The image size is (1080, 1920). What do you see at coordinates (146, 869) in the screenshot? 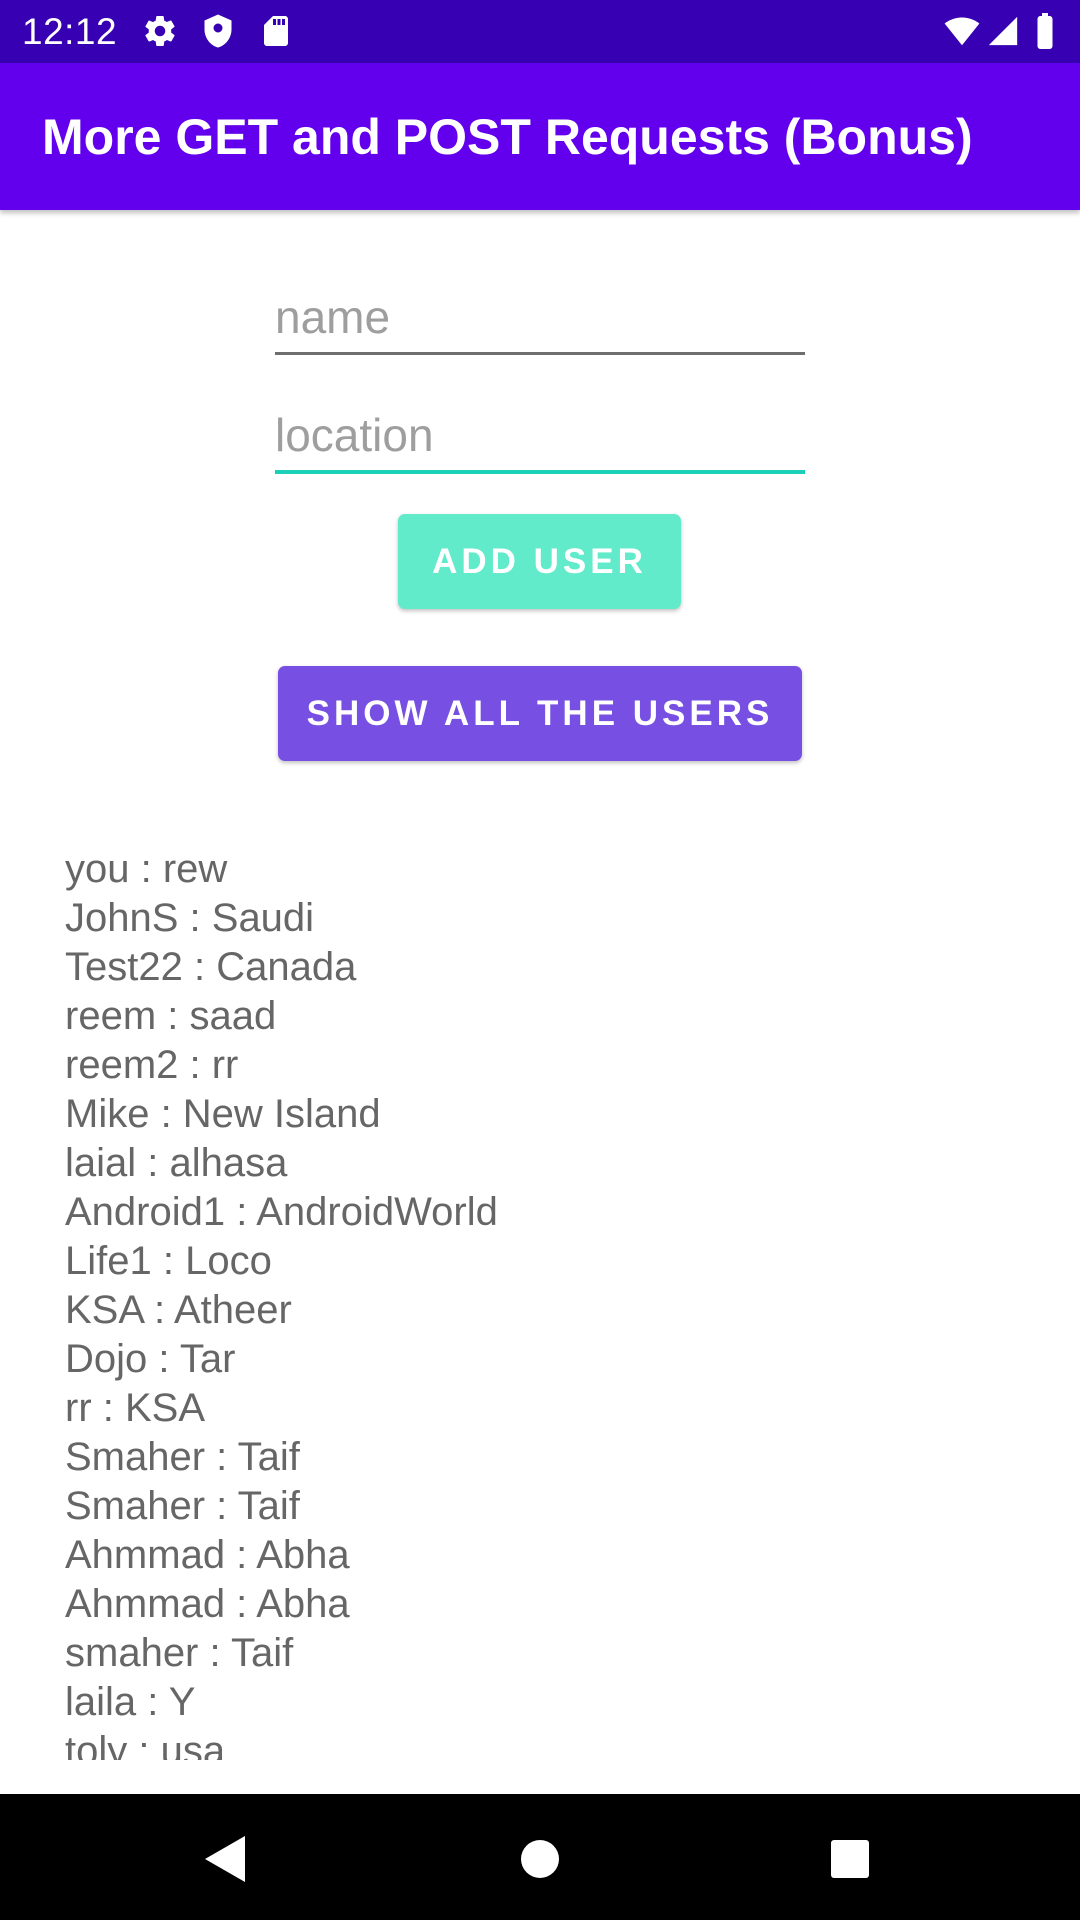
I see `list-item: you : rew` at bounding box center [146, 869].